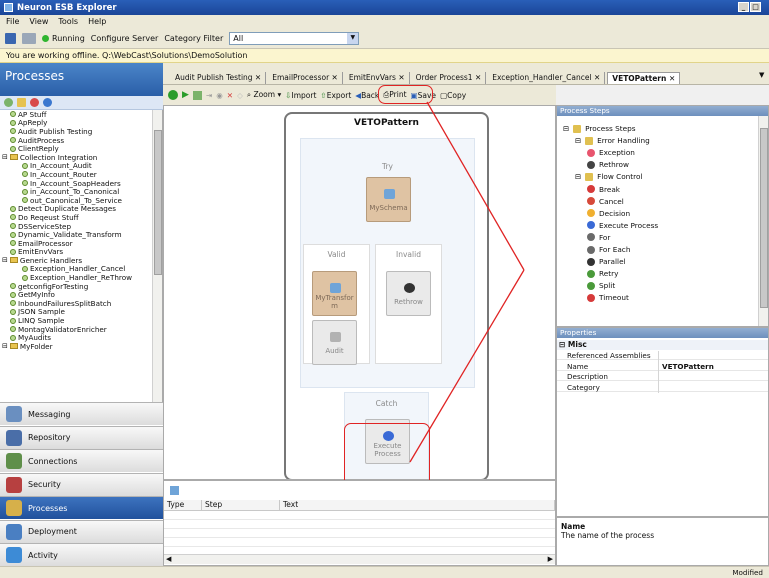  I want to click on output-grid-header: Type Step Text, so click(359, 505).